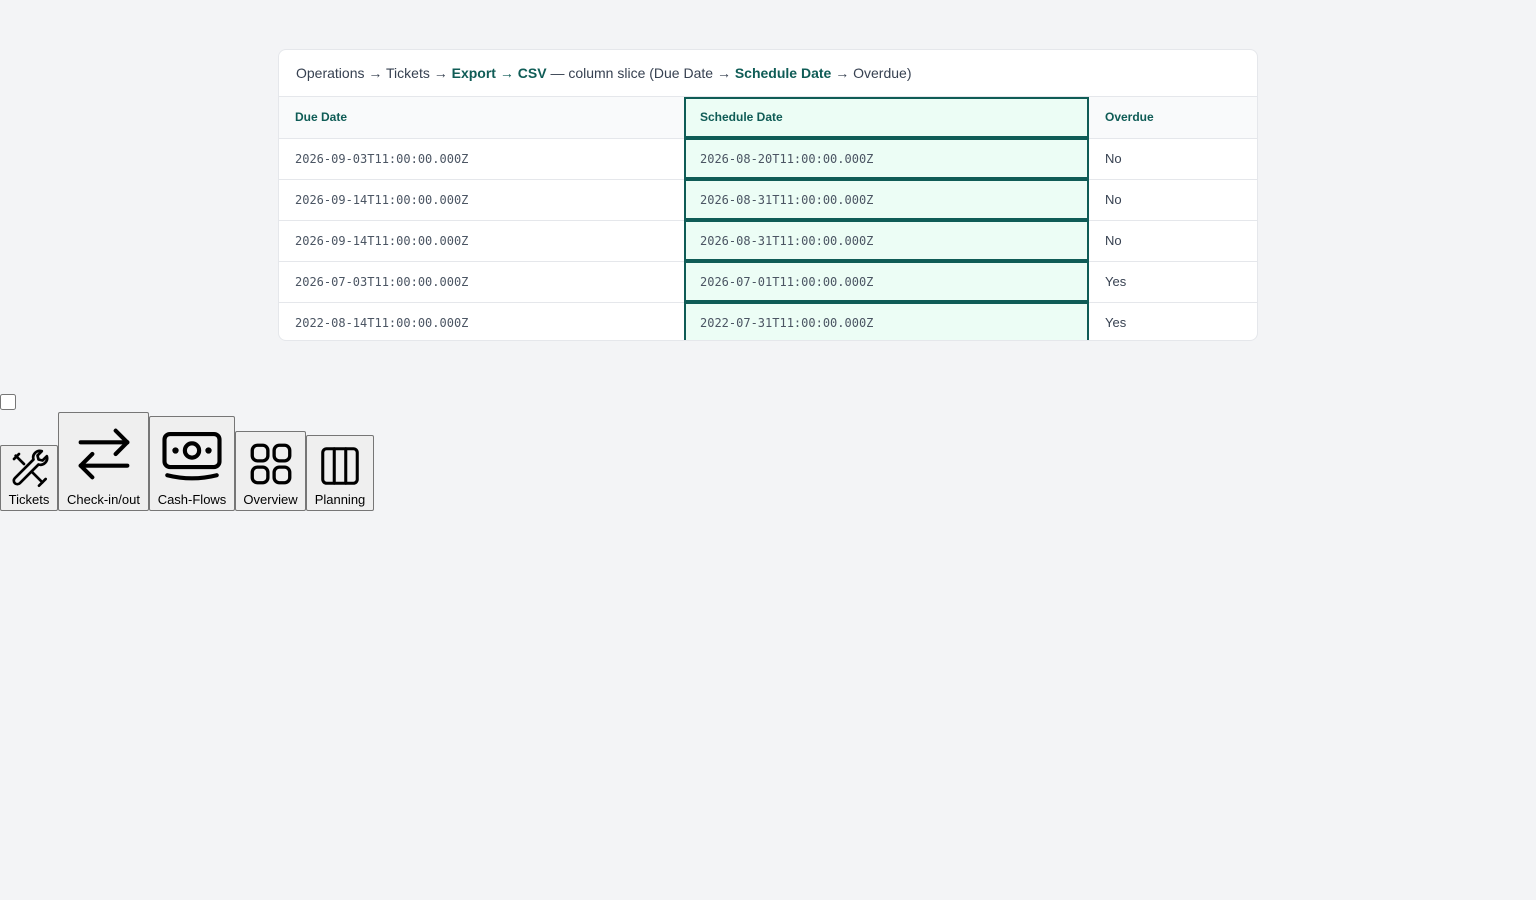 Image resolution: width=1536 pixels, height=900 pixels. I want to click on tickets-button-label: Tickets, so click(29, 499).